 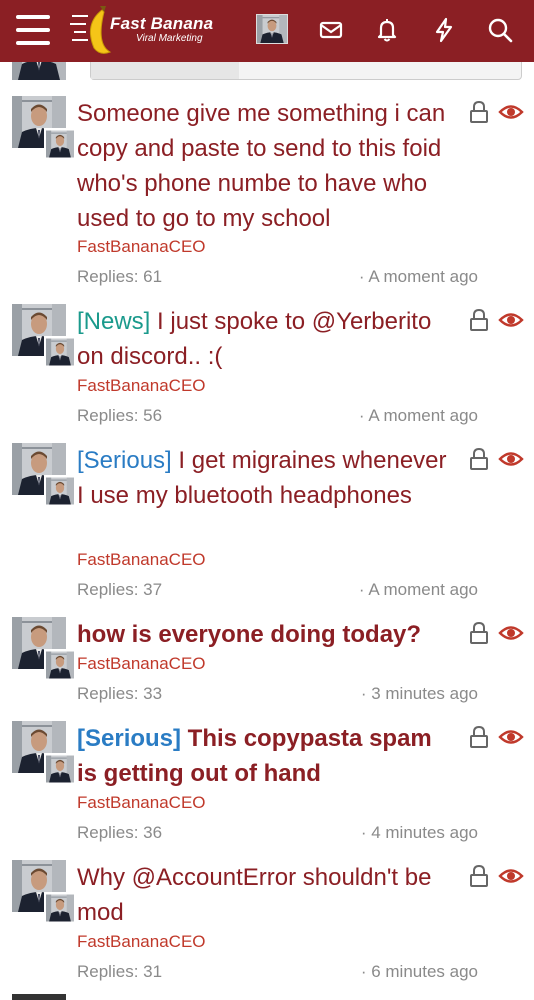 I want to click on thread-replies: Replies: 36, so click(x=120, y=832).